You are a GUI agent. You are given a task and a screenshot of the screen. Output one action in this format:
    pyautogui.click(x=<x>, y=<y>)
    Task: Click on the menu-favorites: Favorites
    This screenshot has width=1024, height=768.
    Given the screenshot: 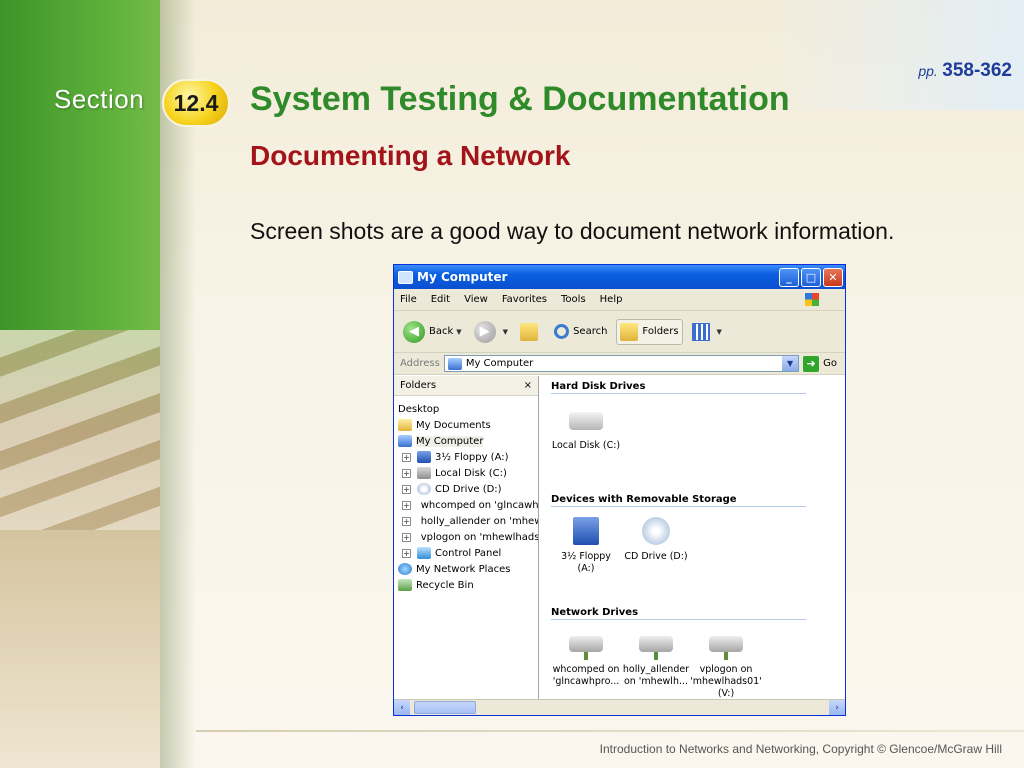 What is the action you would take?
    pyautogui.click(x=524, y=299)
    